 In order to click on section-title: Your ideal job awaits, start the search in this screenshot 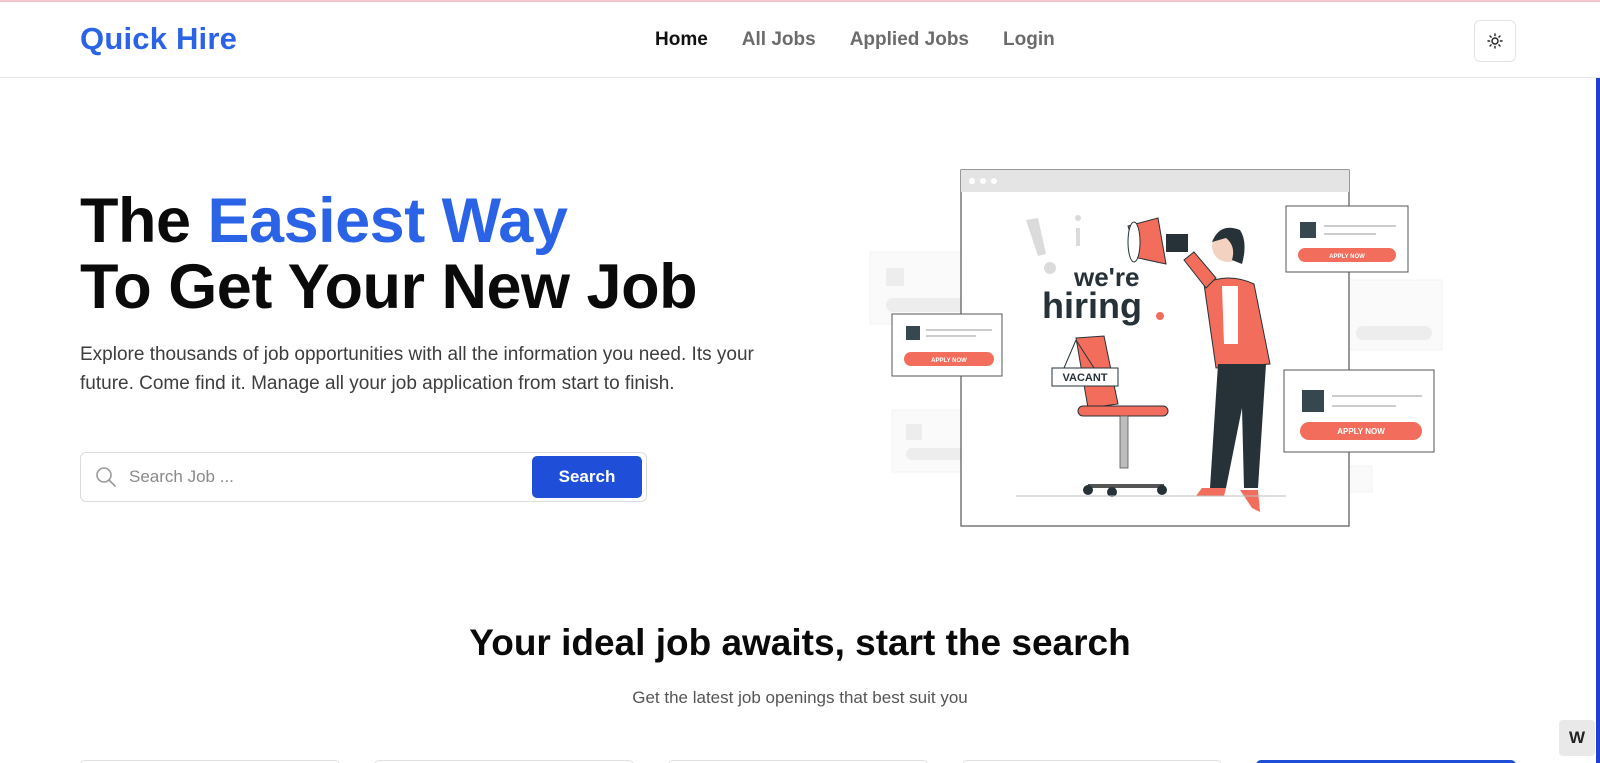, I will do `click(800, 642)`.